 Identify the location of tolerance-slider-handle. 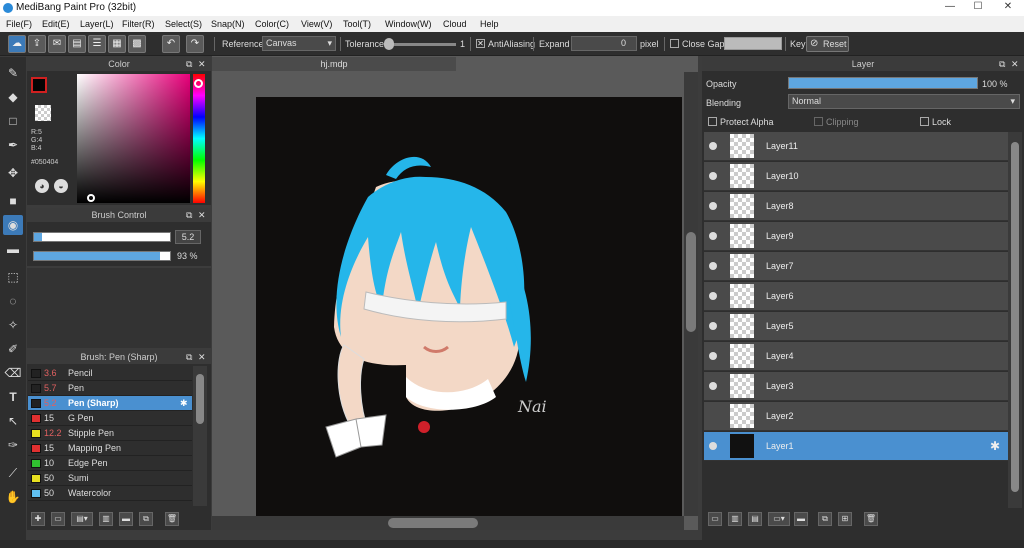
(389, 44).